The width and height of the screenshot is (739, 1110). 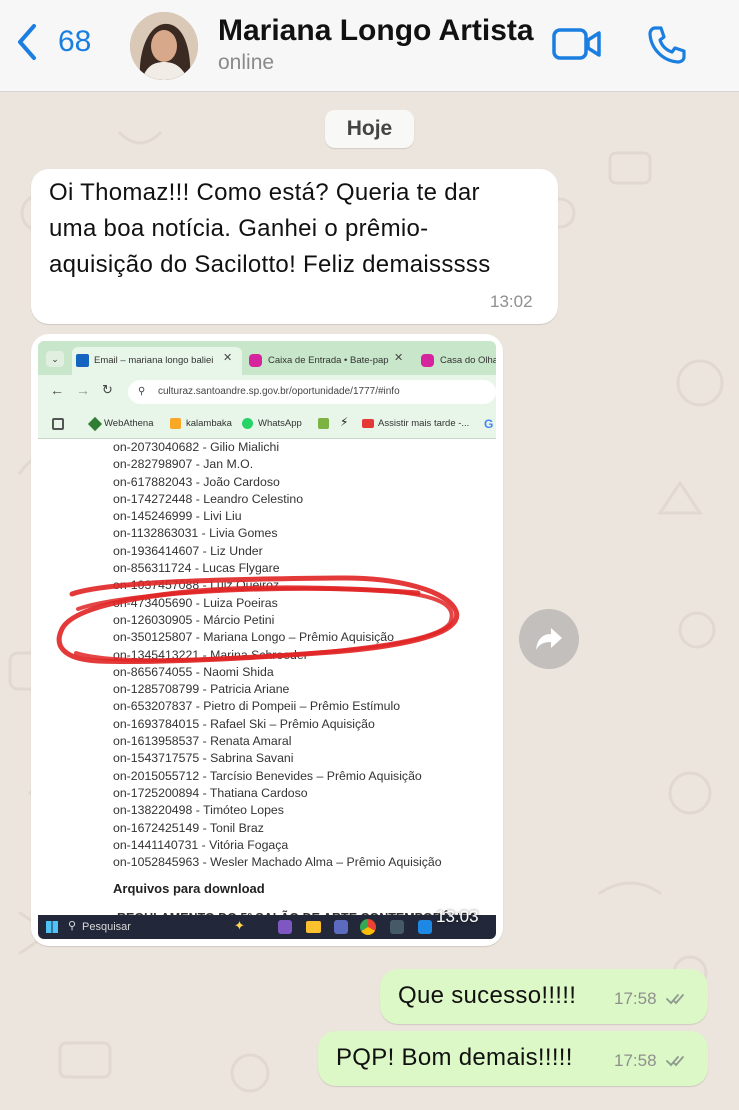 I want to click on browser-tab: Caixa de Entrada • Bate-pap, so click(x=326, y=361).